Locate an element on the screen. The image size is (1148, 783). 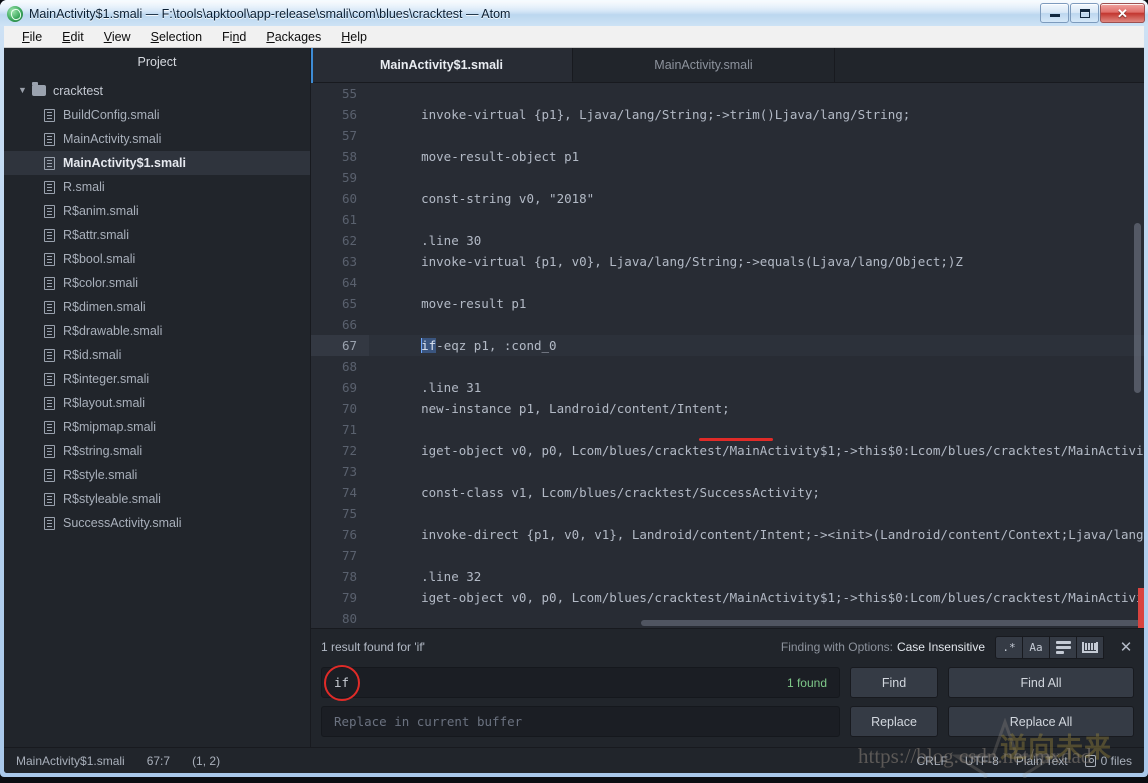
menu-packages: Packages is located at coordinates (293, 37).